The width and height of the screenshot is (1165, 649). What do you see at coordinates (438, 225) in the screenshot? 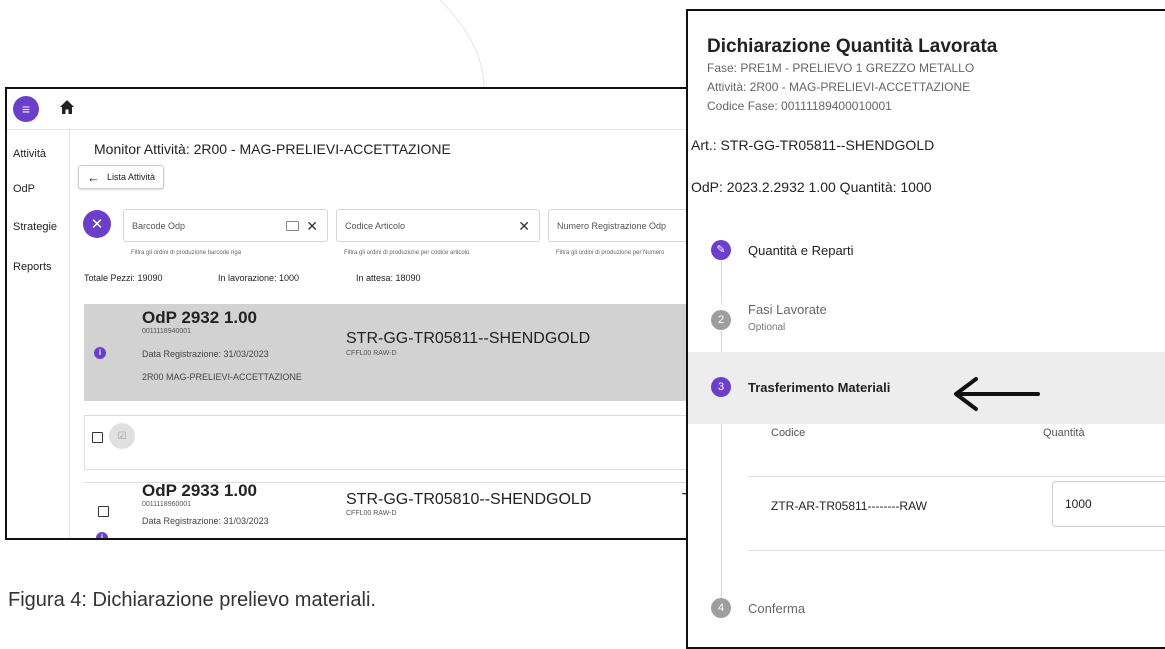
I see `codice-articolo-input: Codice Articolo ✕` at bounding box center [438, 225].